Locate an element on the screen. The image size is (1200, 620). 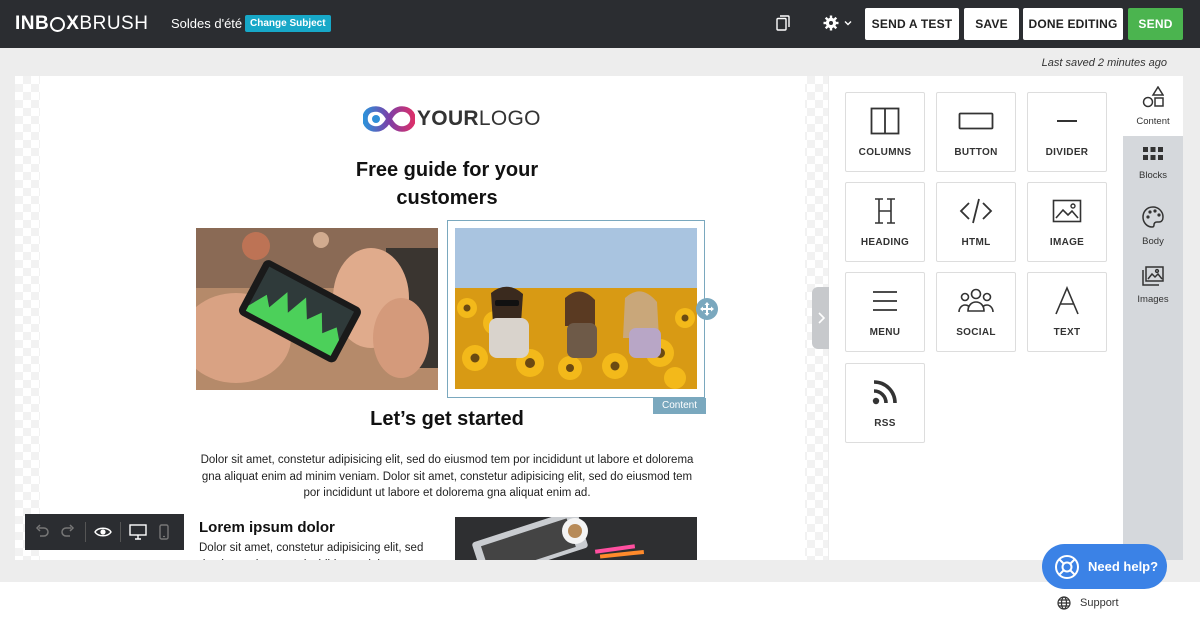
brand-logo-mark-icon is located at coordinates (389, 119).